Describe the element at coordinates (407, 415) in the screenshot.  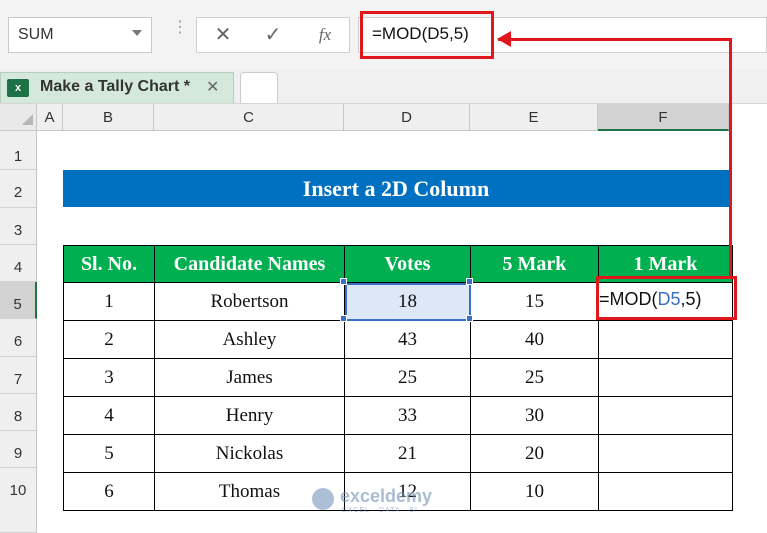
I see `cell: 33` at that location.